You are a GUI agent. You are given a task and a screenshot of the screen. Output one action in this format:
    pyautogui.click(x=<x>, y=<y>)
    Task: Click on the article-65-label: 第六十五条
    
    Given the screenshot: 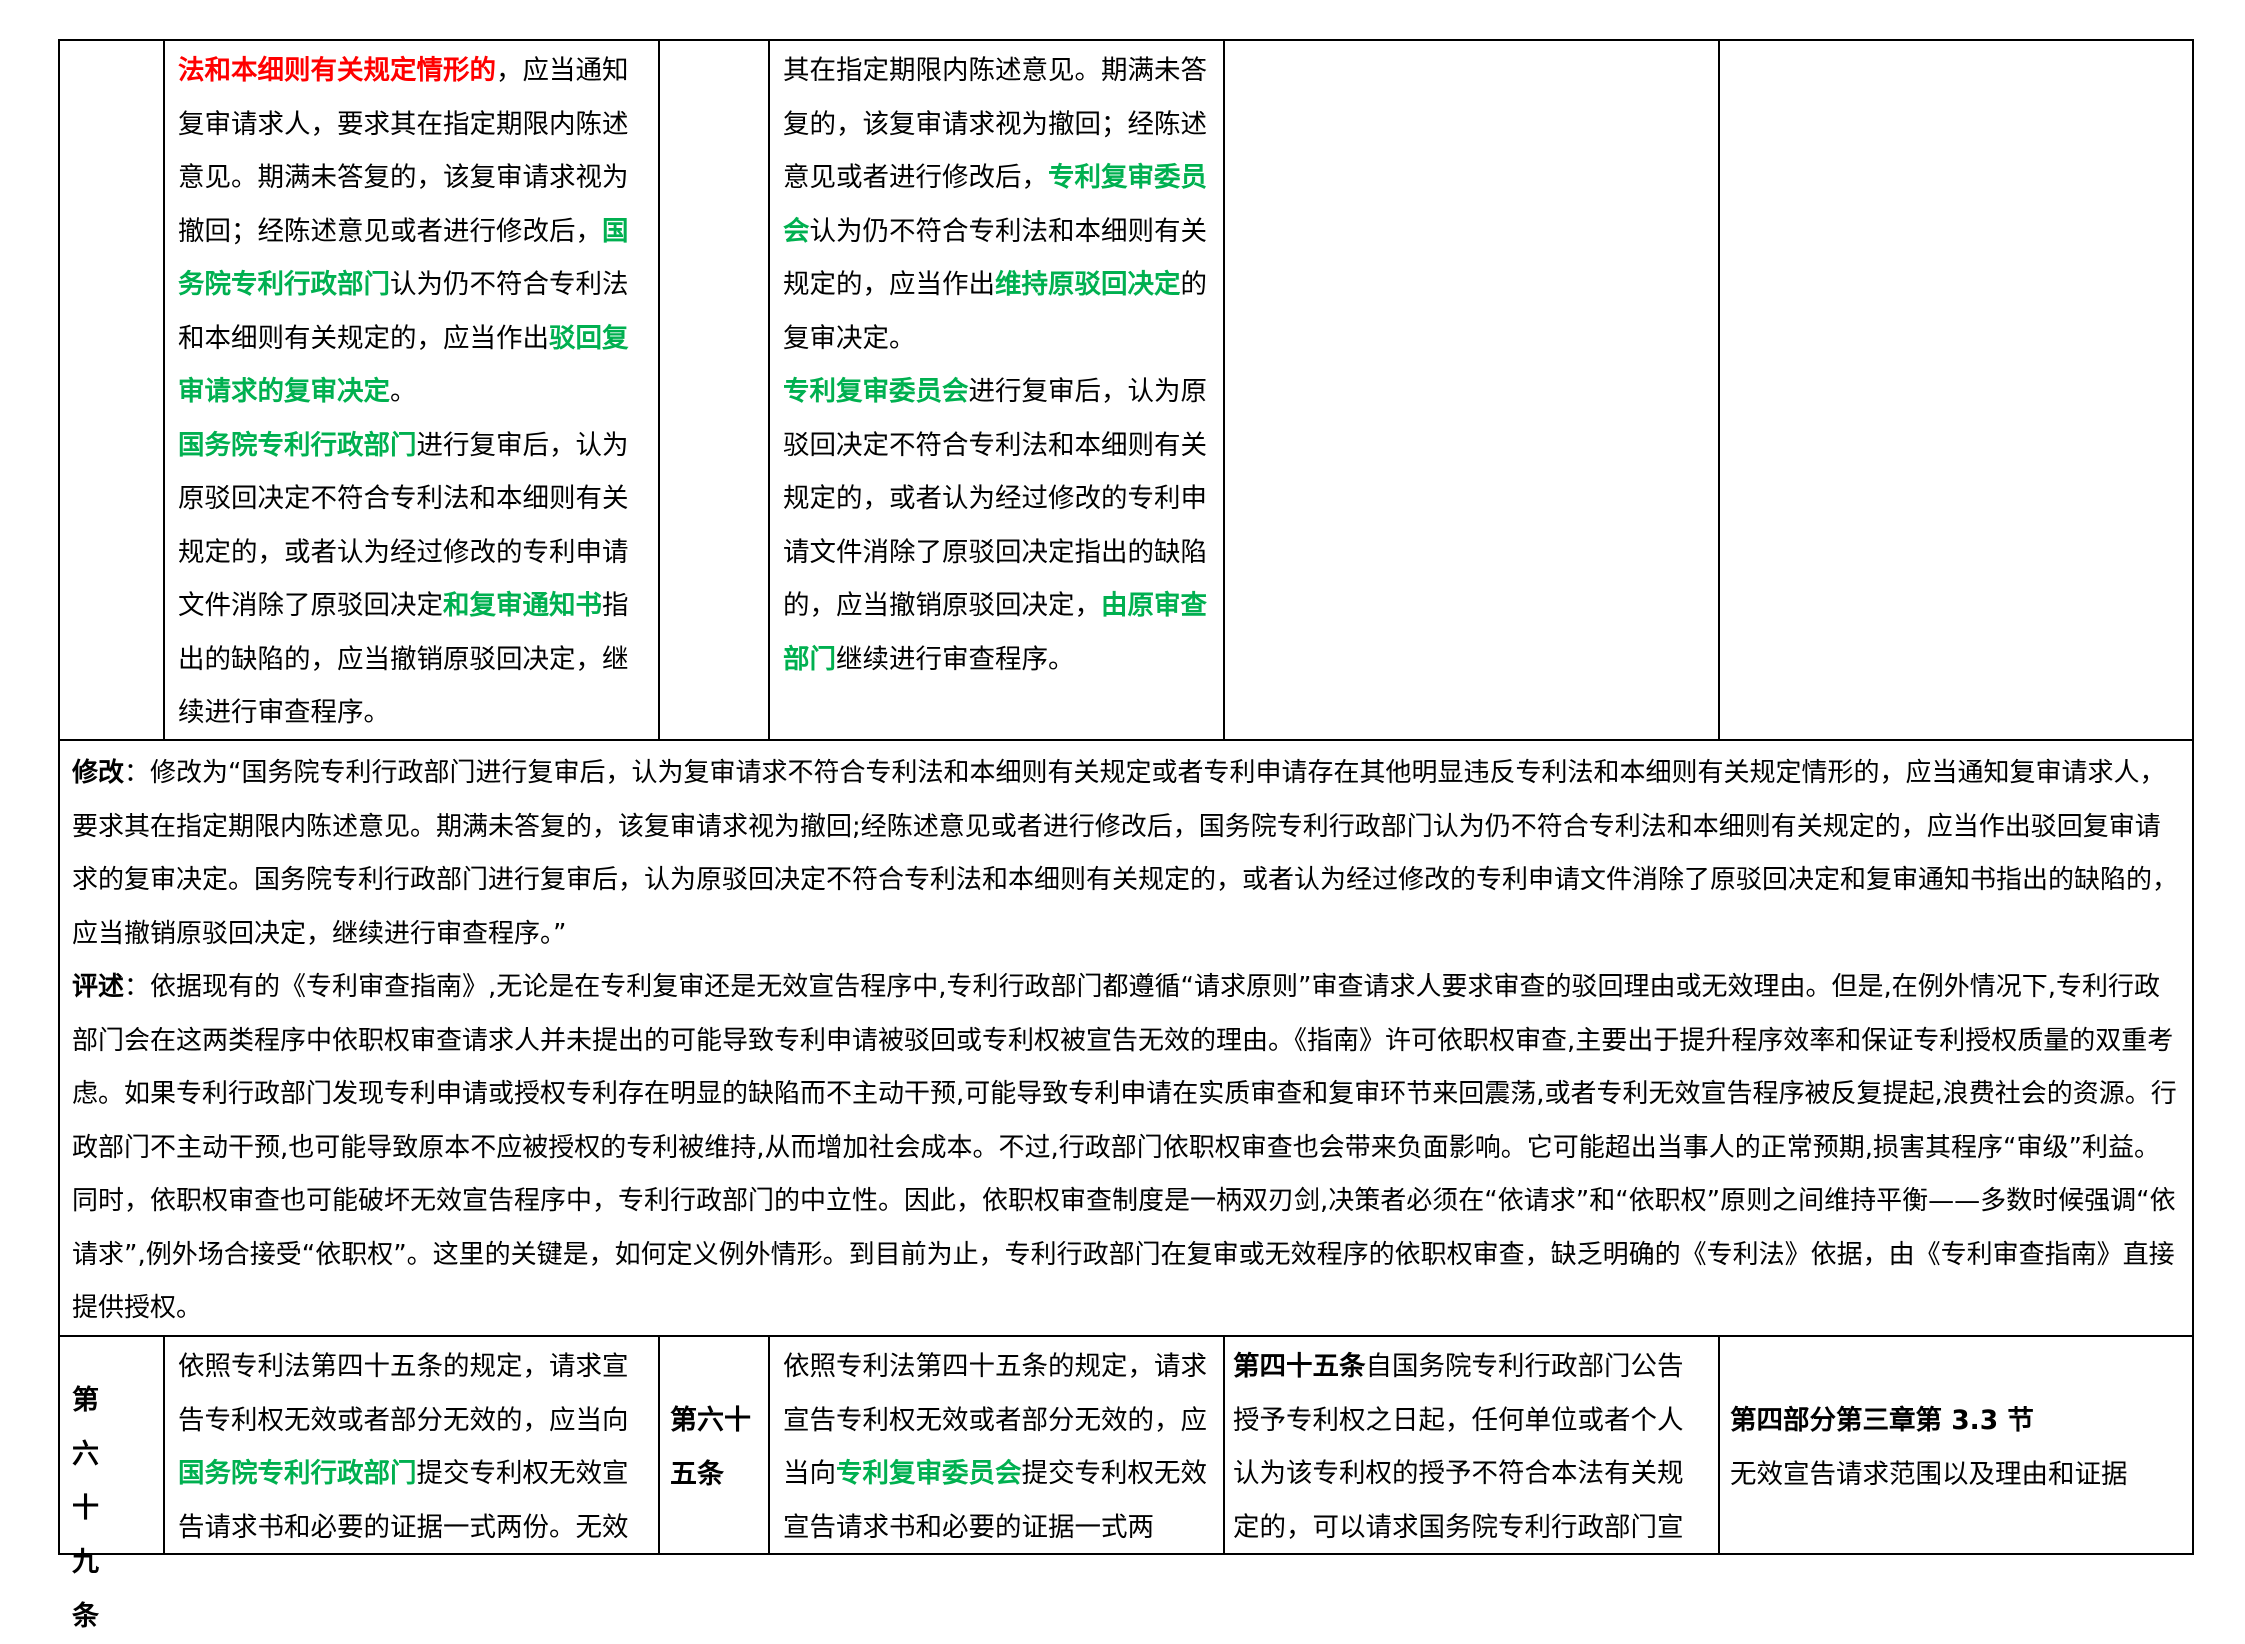 What is the action you would take?
    pyautogui.click(x=714, y=1448)
    